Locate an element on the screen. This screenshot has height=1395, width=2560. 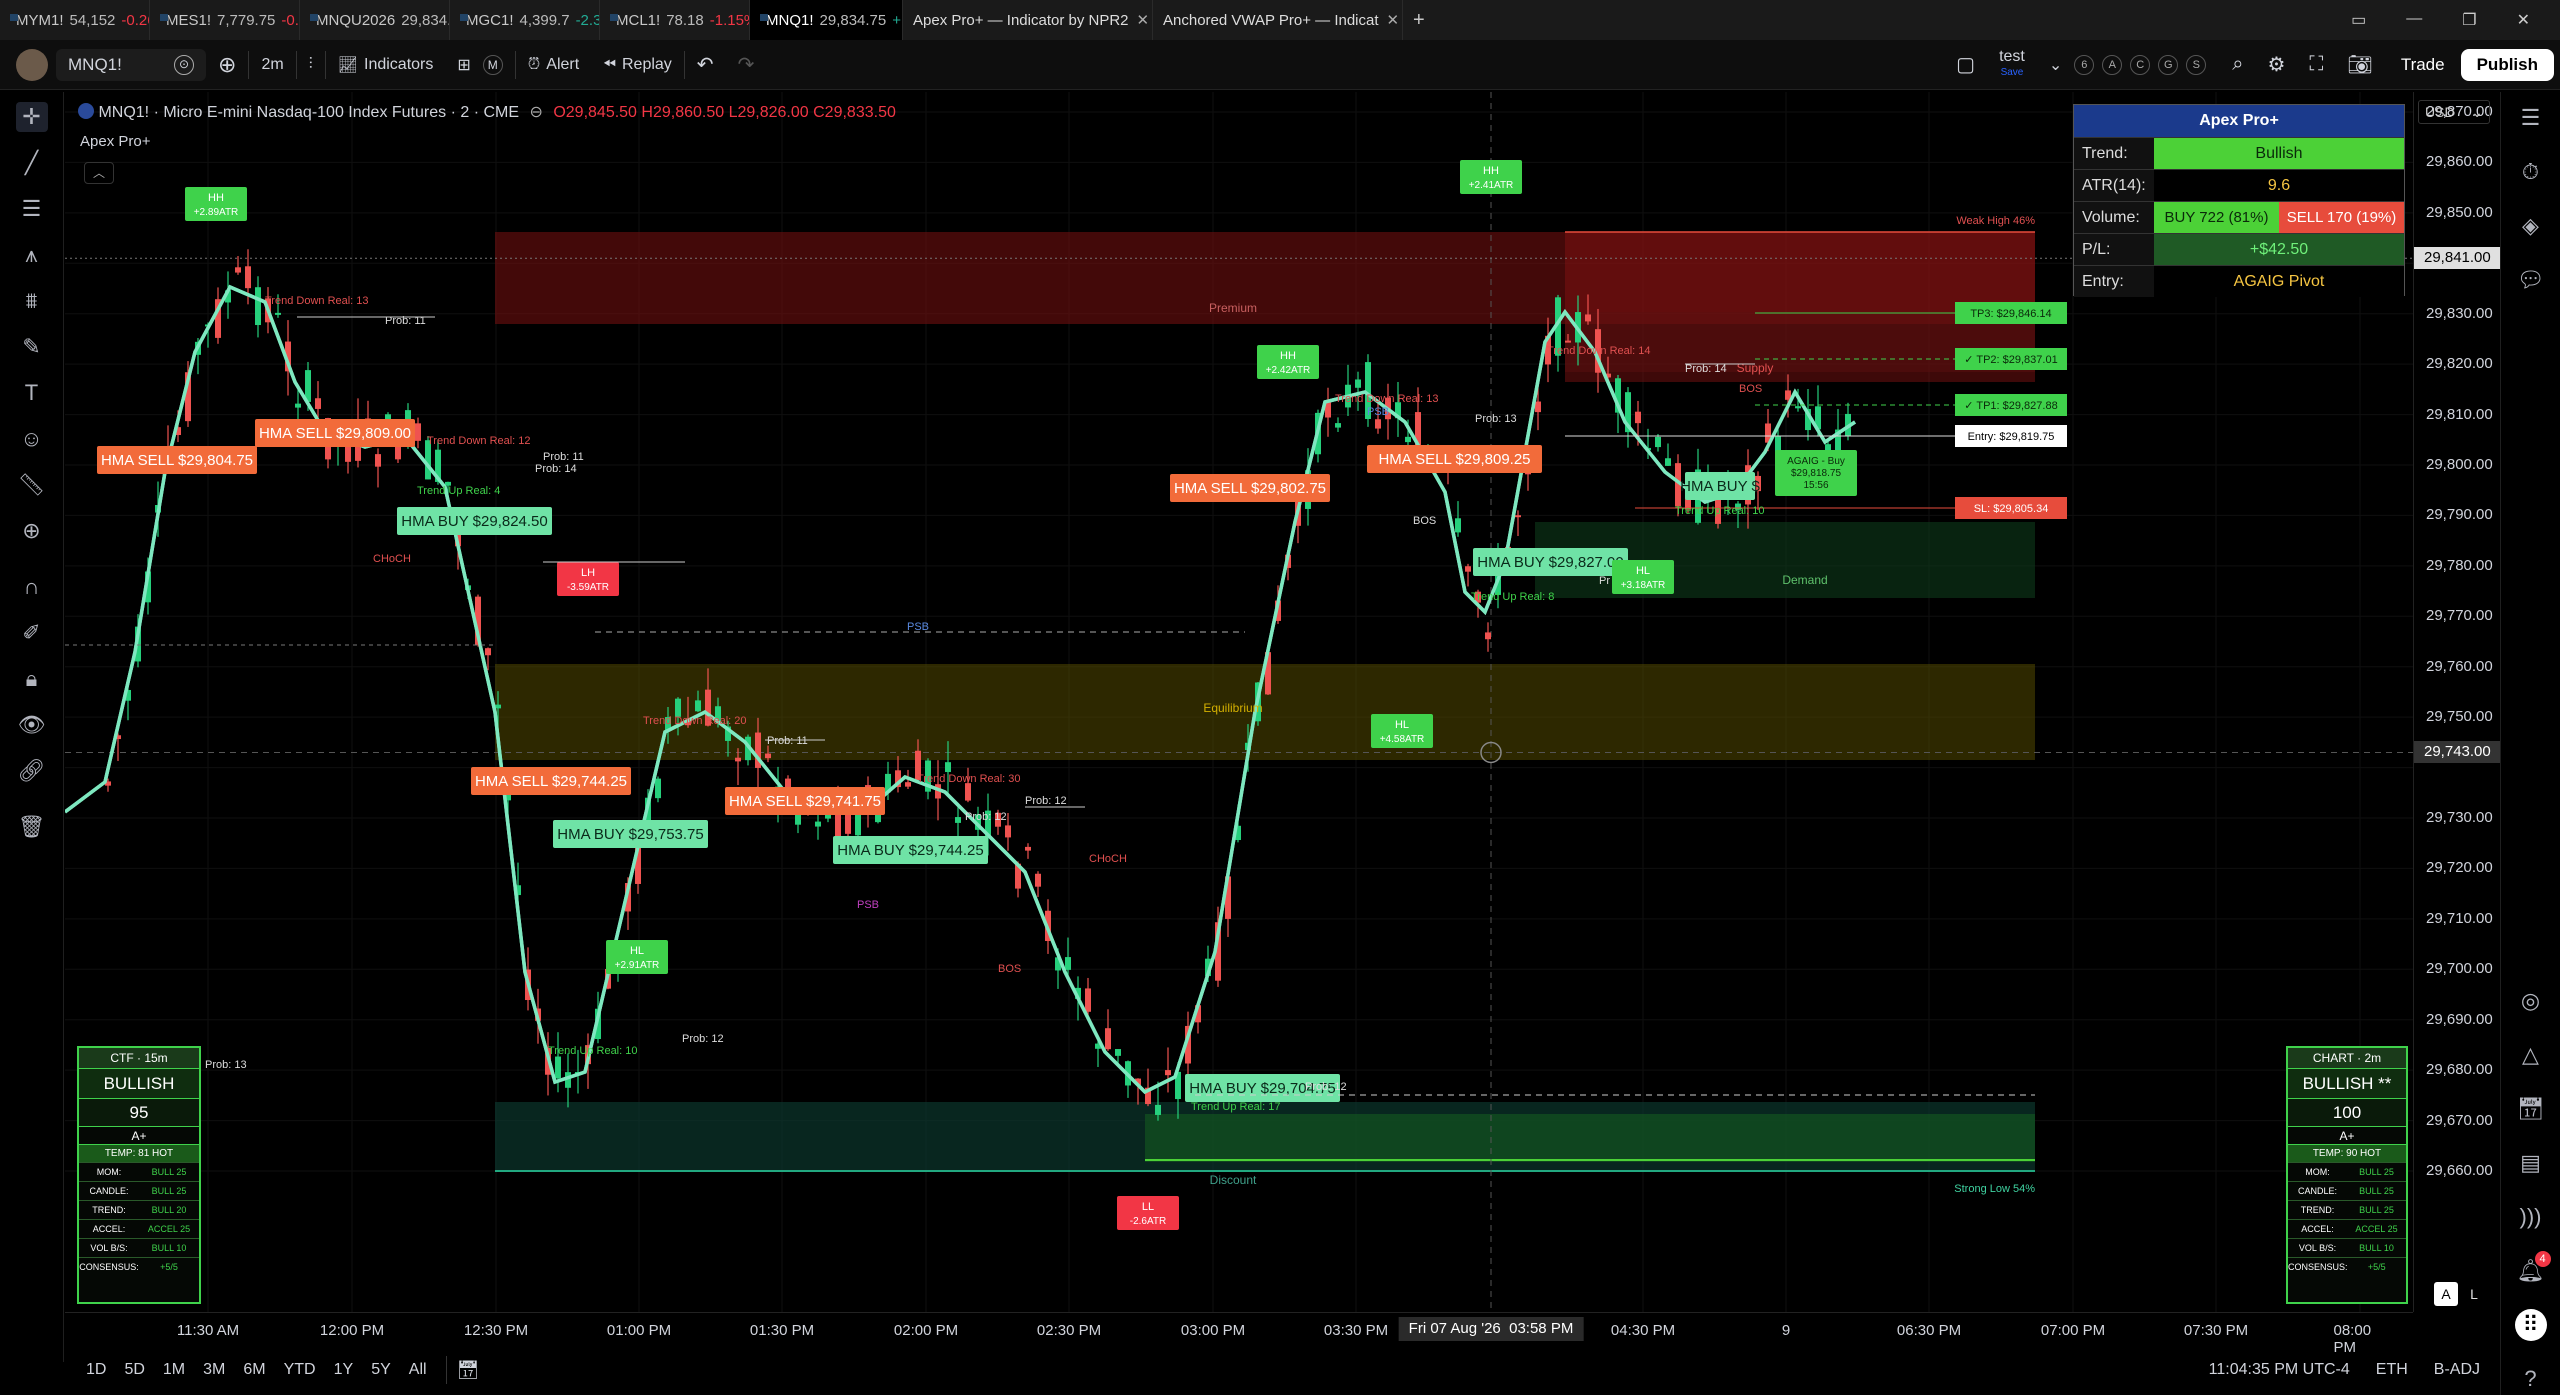
gear-icon: ⚙ is located at coordinates (2276, 65).